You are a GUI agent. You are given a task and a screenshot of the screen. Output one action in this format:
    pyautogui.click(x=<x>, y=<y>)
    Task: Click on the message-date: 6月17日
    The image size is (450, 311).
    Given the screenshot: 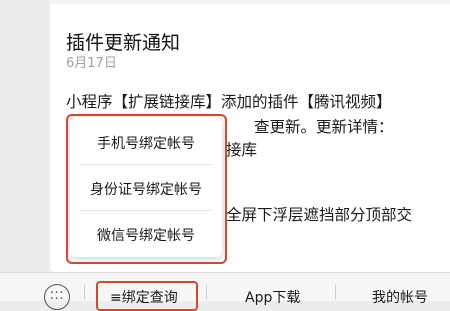 What is the action you would take?
    pyautogui.click(x=91, y=63)
    